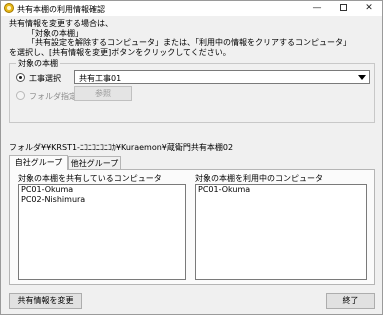 The image size is (383, 315). Describe the element at coordinates (61, 9) in the screenshot. I see `window-title: 共有本棚の利用情報確認` at that location.